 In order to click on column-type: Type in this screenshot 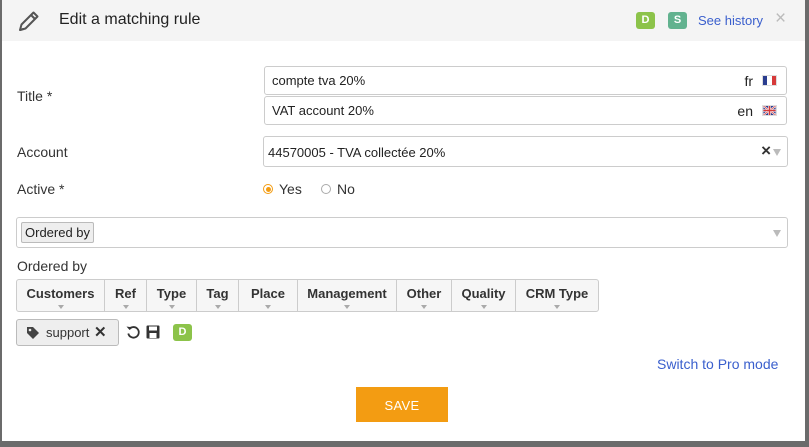, I will do `click(172, 295)`.